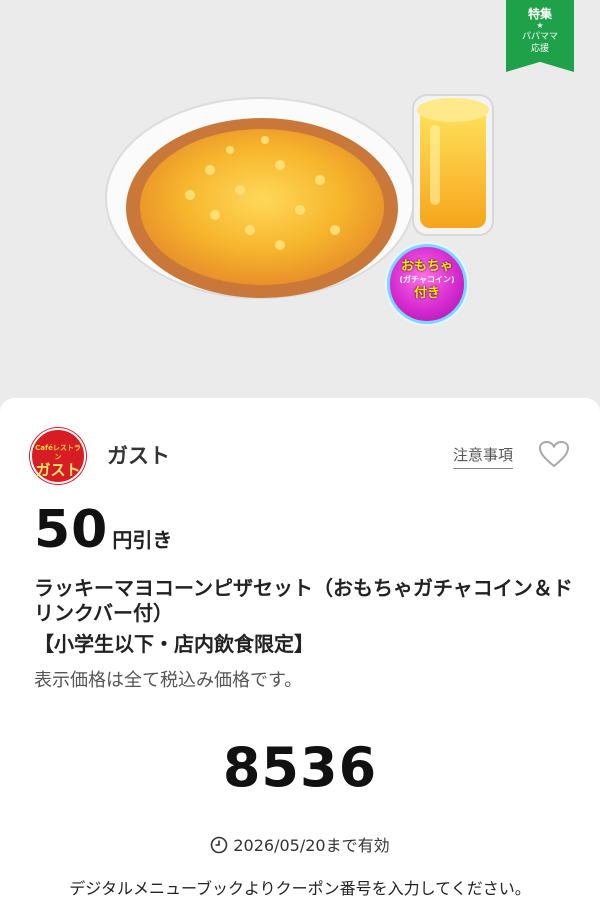  What do you see at coordinates (71, 530) in the screenshot?
I see `discount-amount: 50` at bounding box center [71, 530].